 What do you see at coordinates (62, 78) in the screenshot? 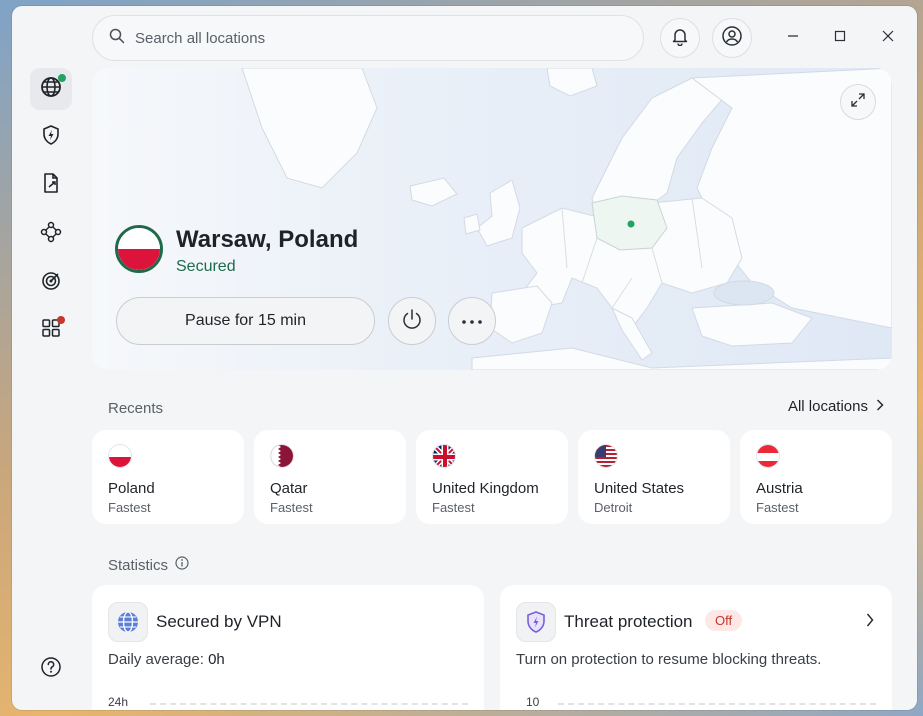
I see `connected-dot` at bounding box center [62, 78].